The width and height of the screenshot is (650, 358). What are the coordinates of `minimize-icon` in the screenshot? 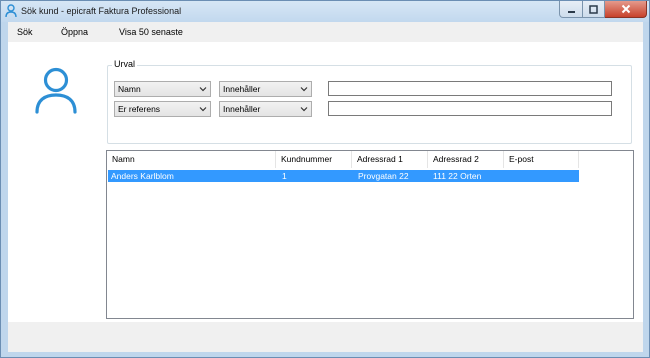 It's located at (571, 11).